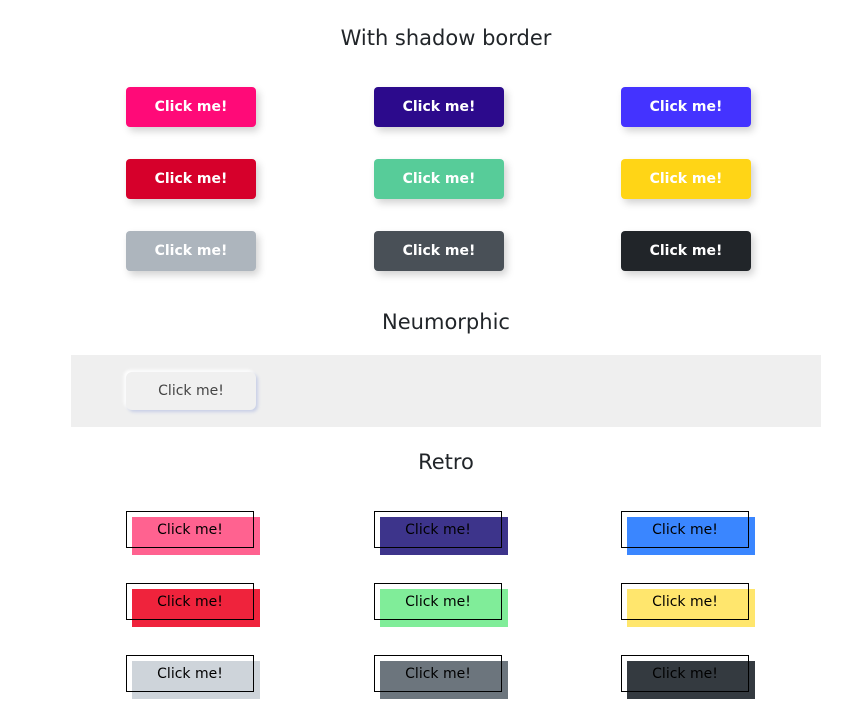  Describe the element at coordinates (685, 601) in the screenshot. I see `retro-button-6: Click me!` at that location.